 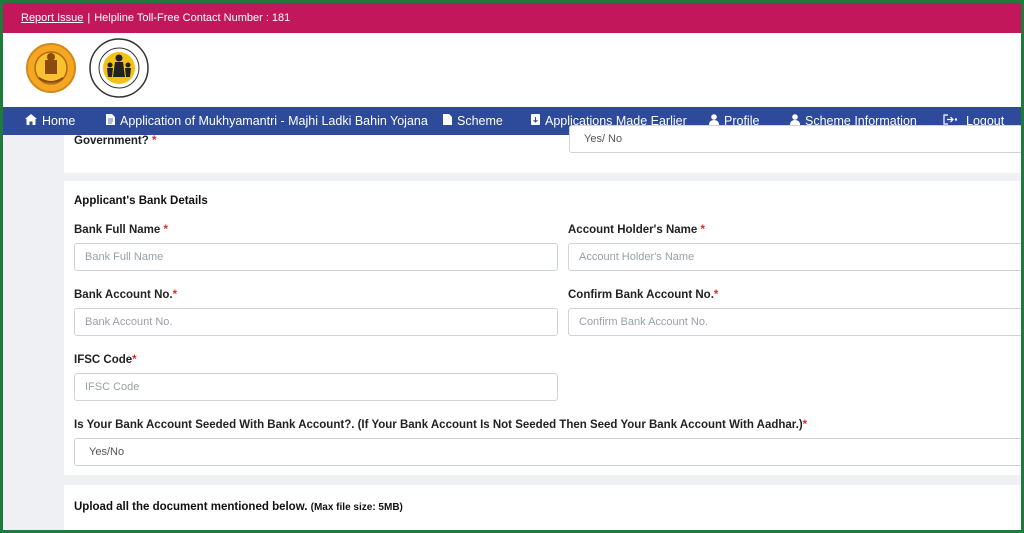 I want to click on nav-scheme: Scheme, so click(x=473, y=121).